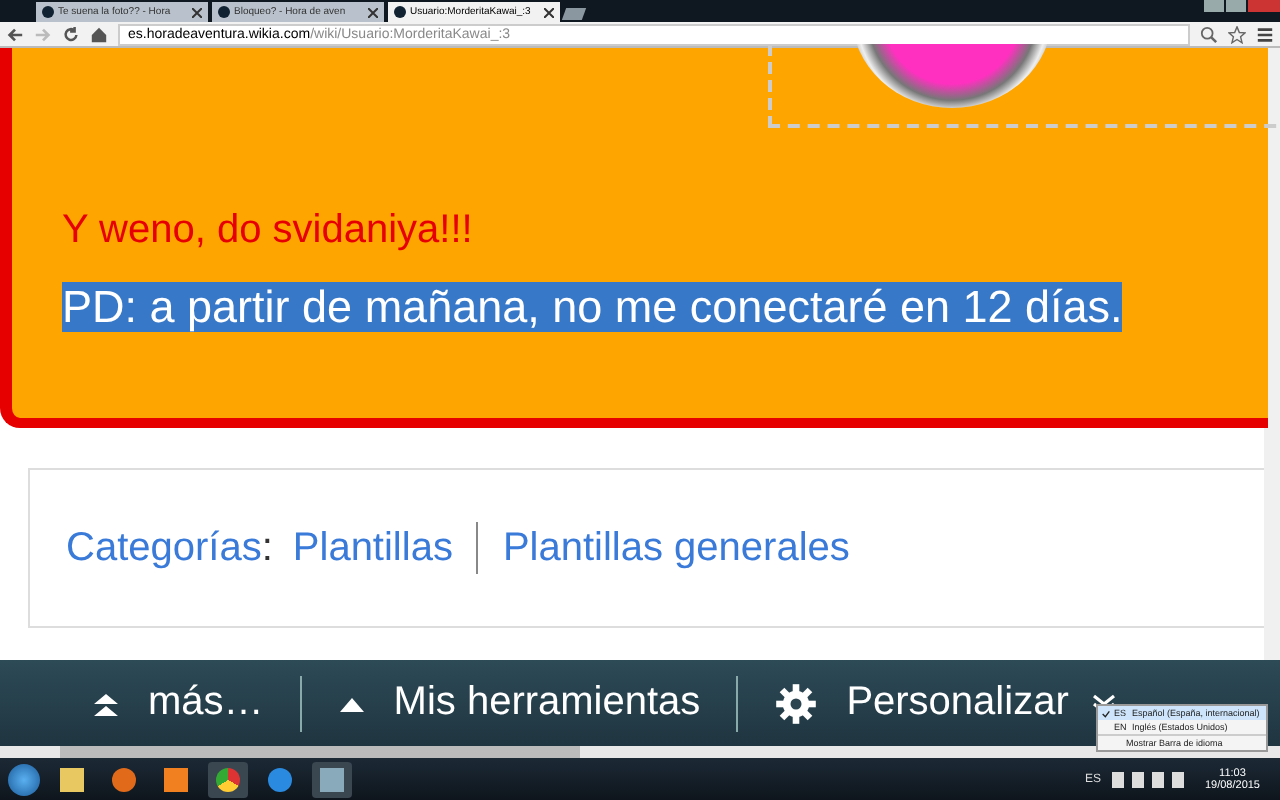  What do you see at coordinates (574, 14) in the screenshot?
I see `new-tab-button` at bounding box center [574, 14].